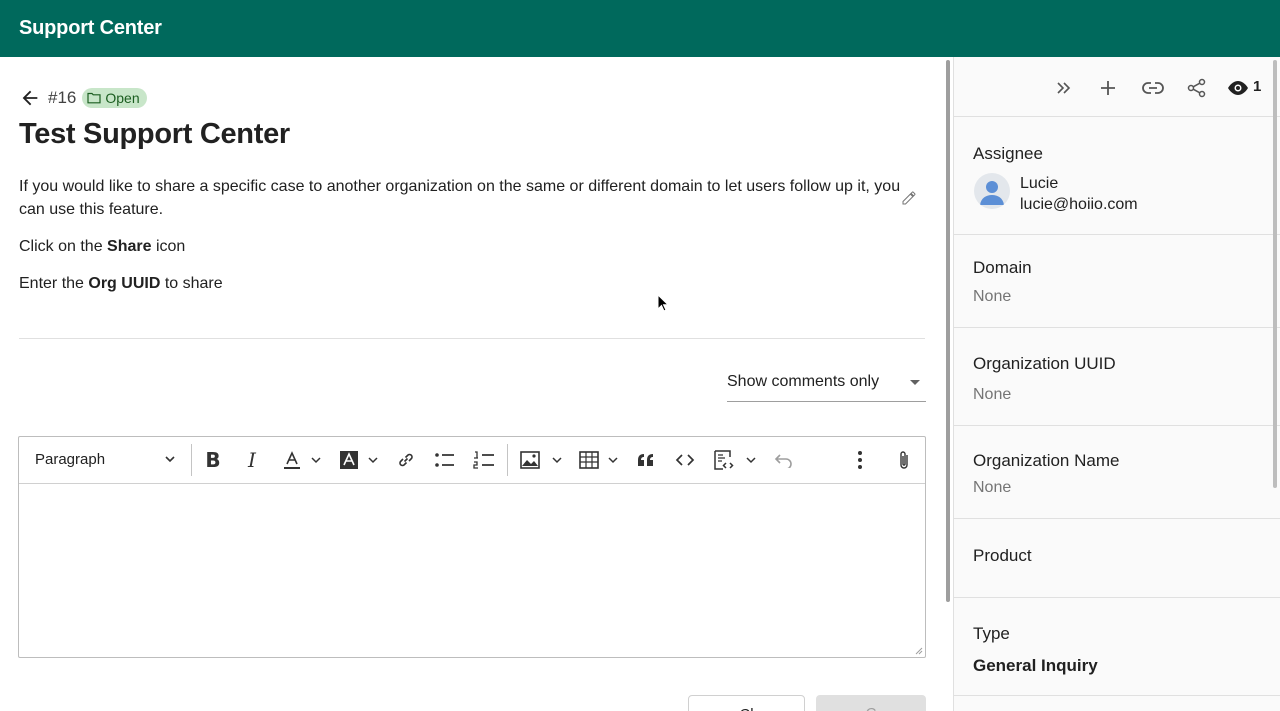 The height and width of the screenshot is (711, 1280). I want to click on description-paragraph: Enter the Org UUID to share, so click(121, 283).